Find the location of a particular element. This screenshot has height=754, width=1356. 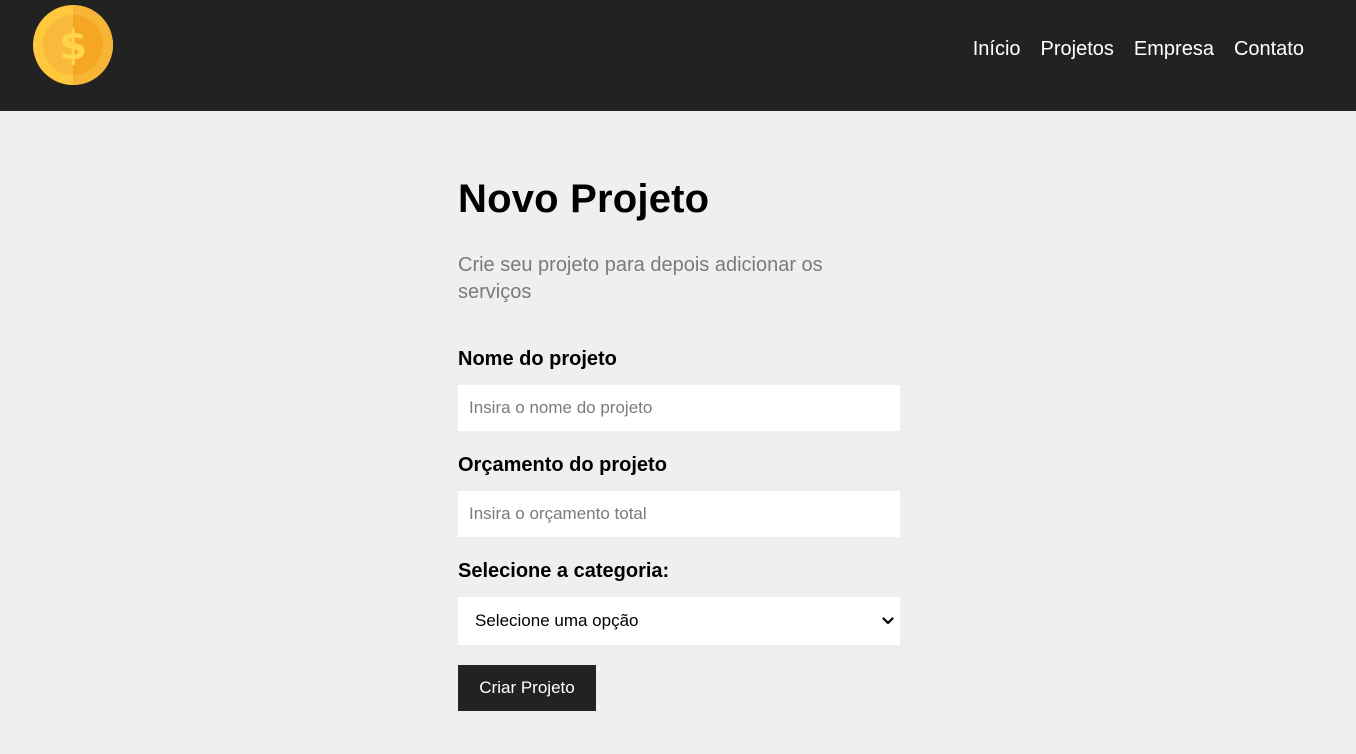

category-label: Selecione a categoria: is located at coordinates (564, 571).